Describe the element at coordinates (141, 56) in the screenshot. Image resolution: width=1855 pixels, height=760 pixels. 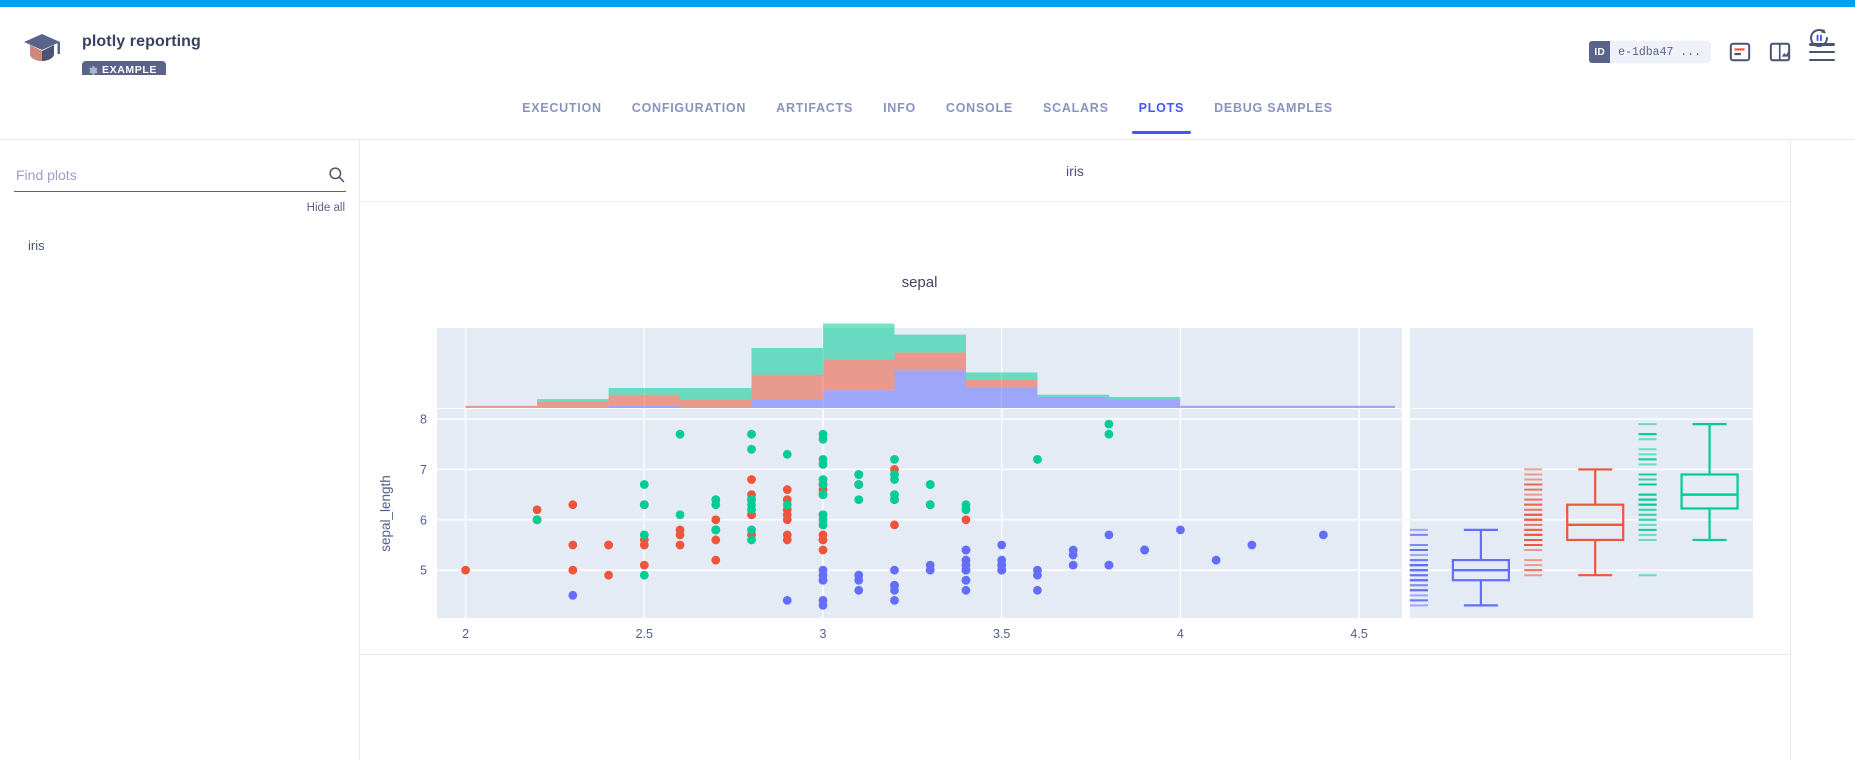
I see `brand-text: plotly reporting EXAMPLE` at that location.